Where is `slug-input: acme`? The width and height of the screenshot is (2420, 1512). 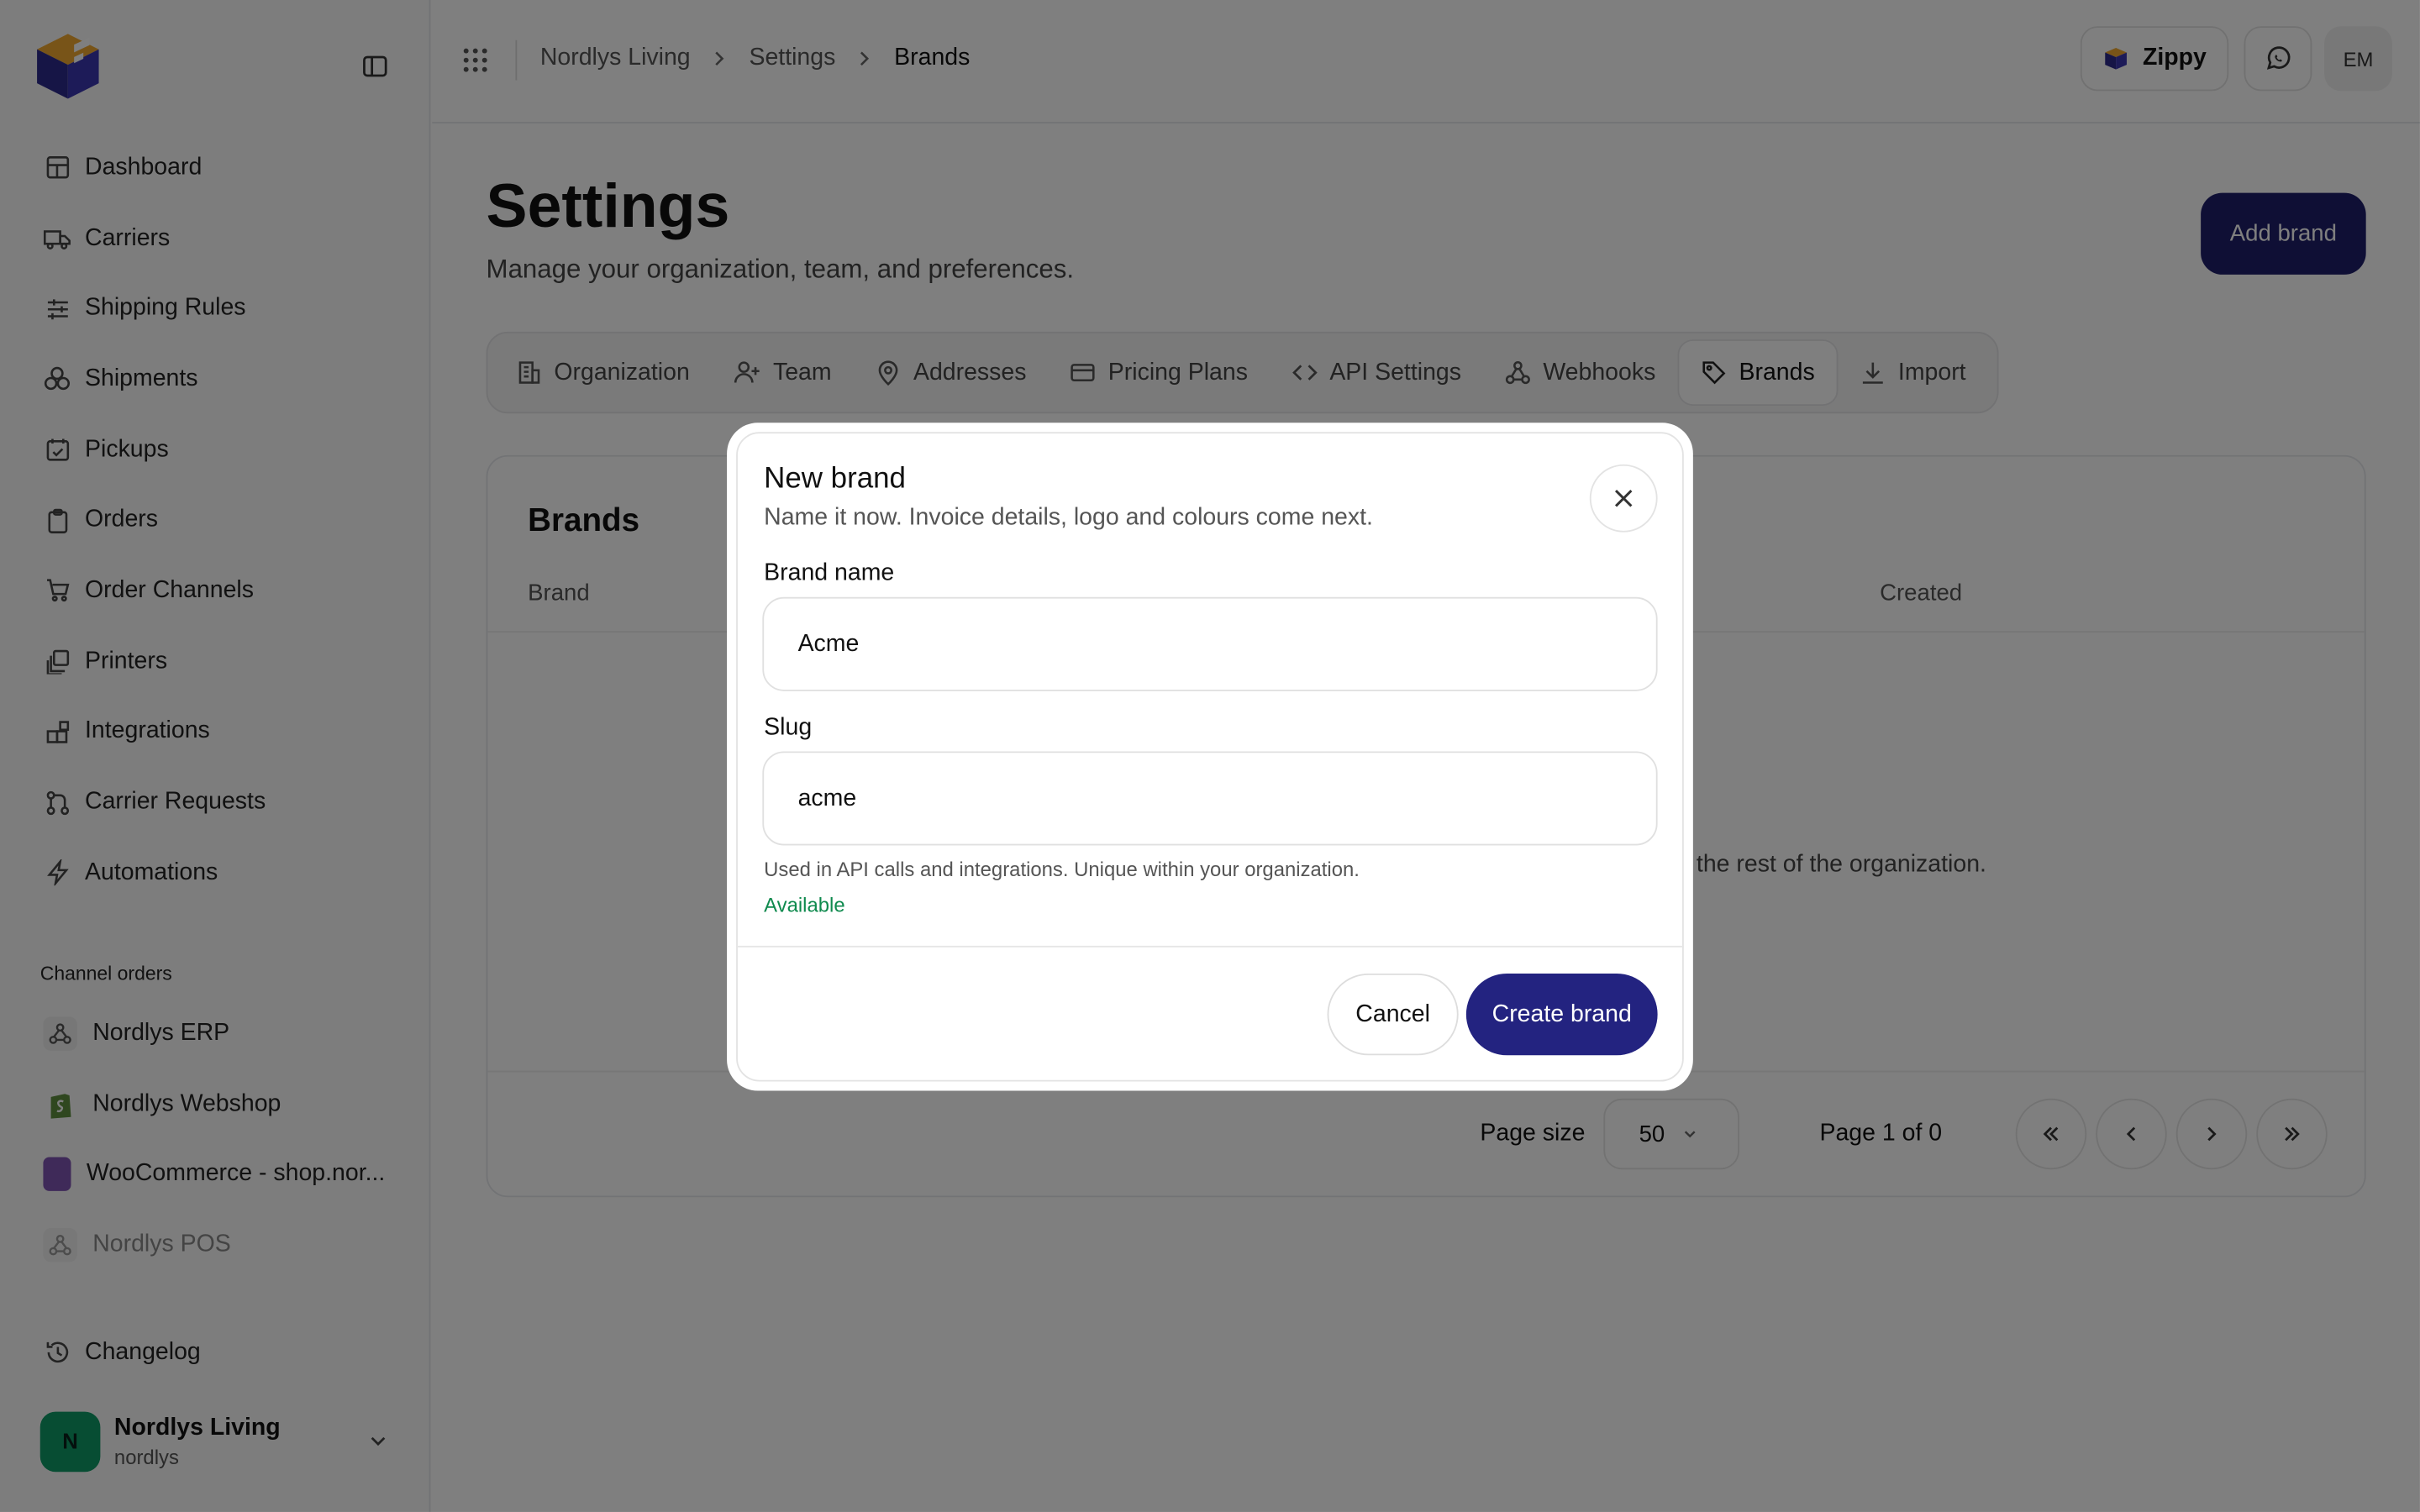 slug-input: acme is located at coordinates (1210, 798).